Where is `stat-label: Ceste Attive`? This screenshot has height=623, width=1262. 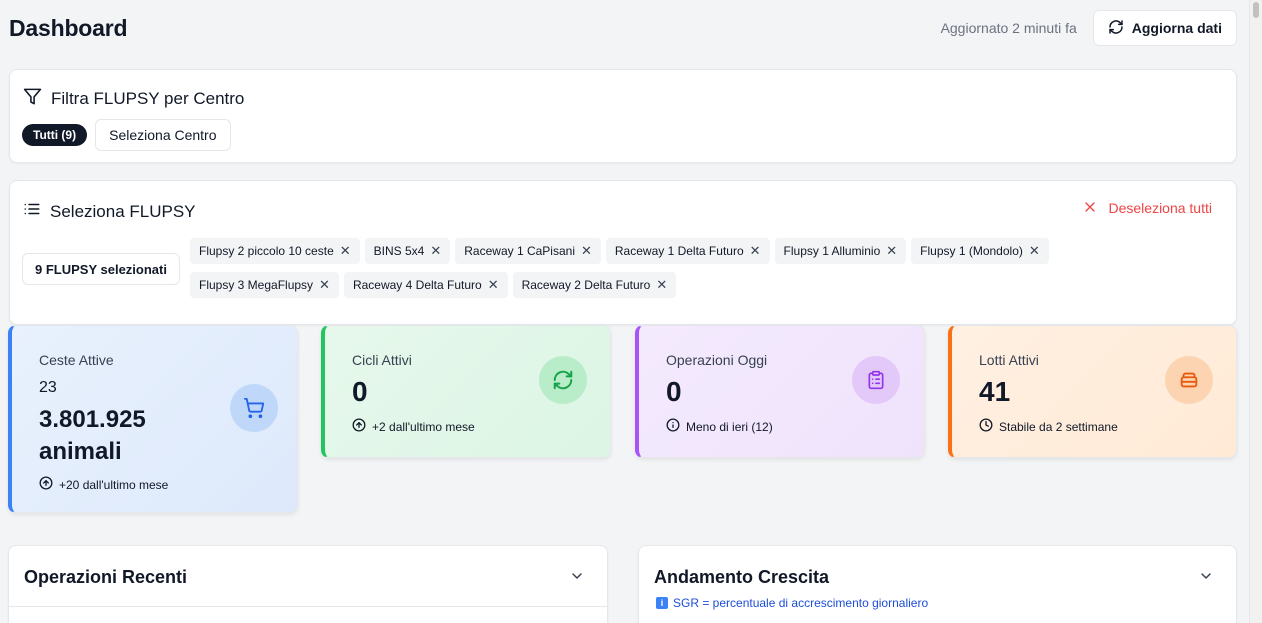 stat-label: Ceste Attive is located at coordinates (76, 360).